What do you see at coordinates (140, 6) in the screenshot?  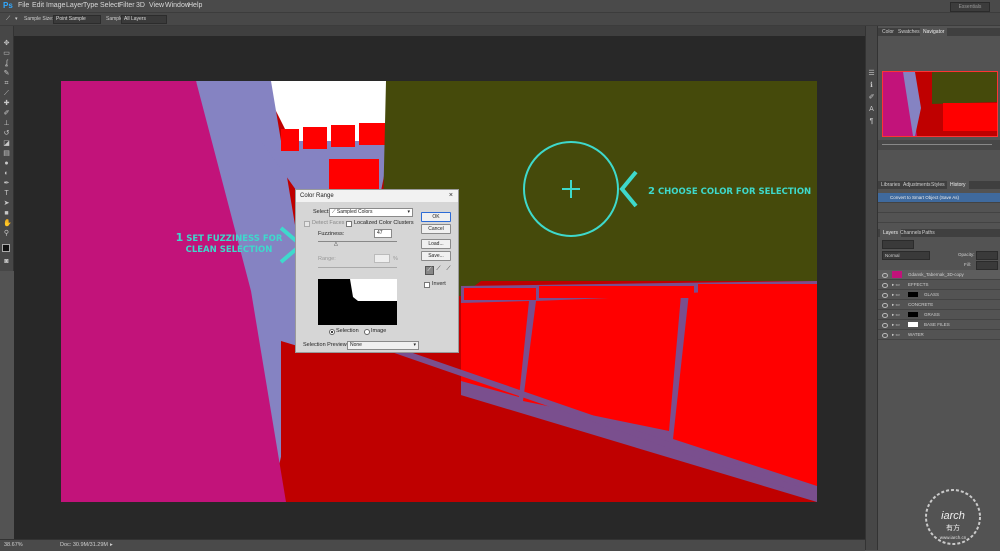 I see `menu-3d: 3D` at bounding box center [140, 6].